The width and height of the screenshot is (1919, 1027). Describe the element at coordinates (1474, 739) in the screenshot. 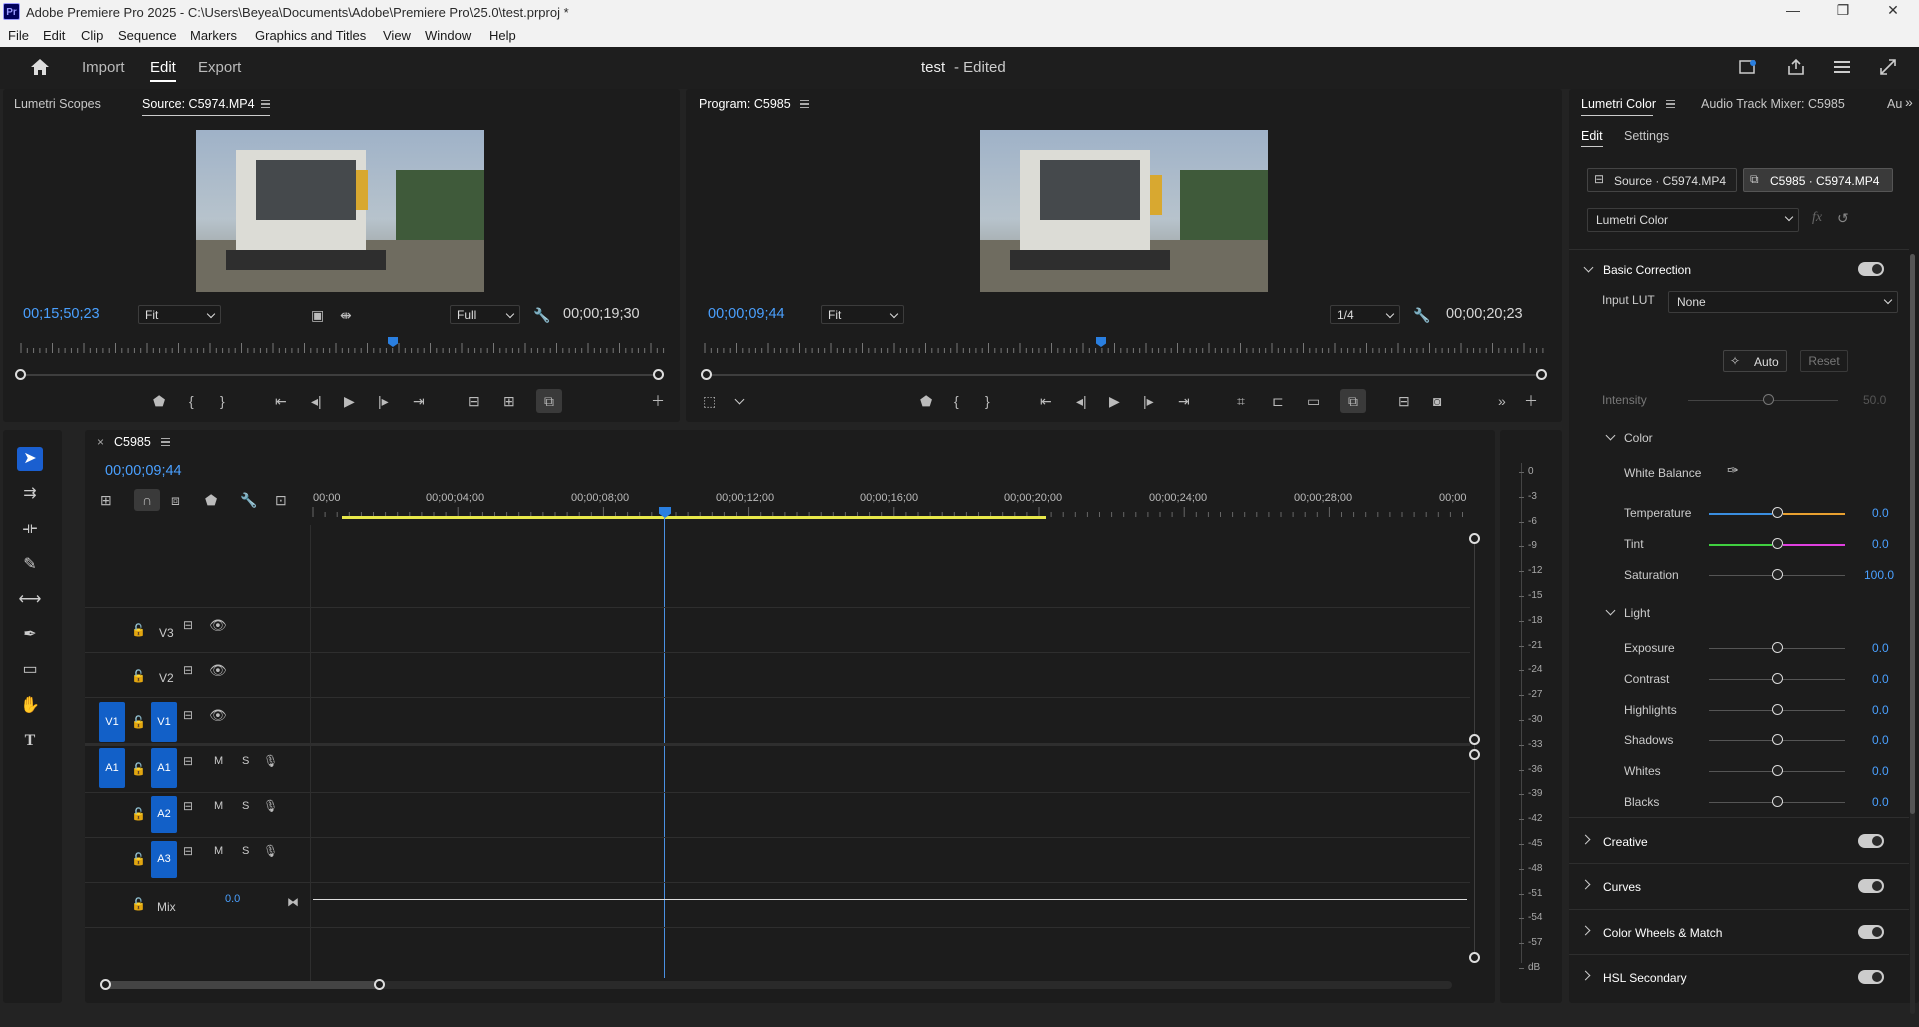

I see `vscroll-handle` at that location.